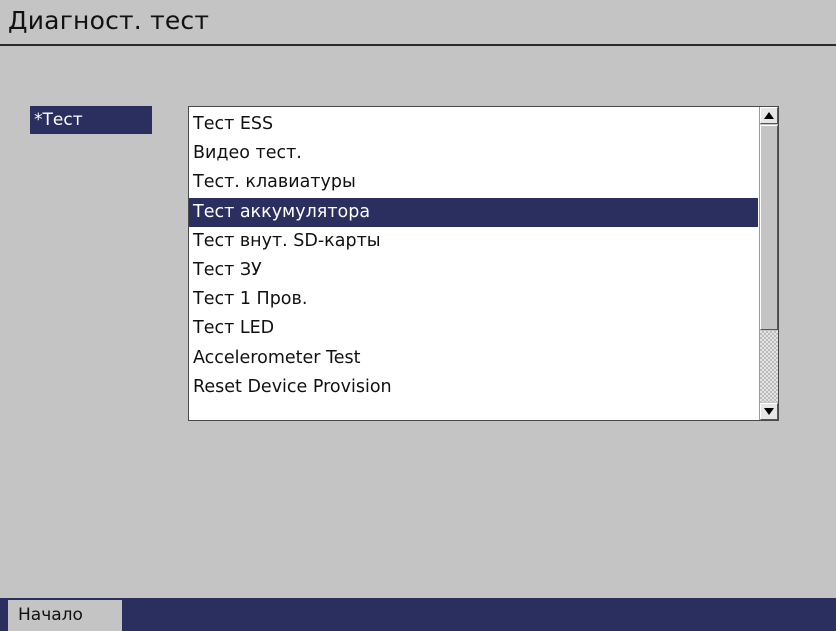  Describe the element at coordinates (418, 23) in the screenshot. I see `title-bar: Диагност. тест` at that location.